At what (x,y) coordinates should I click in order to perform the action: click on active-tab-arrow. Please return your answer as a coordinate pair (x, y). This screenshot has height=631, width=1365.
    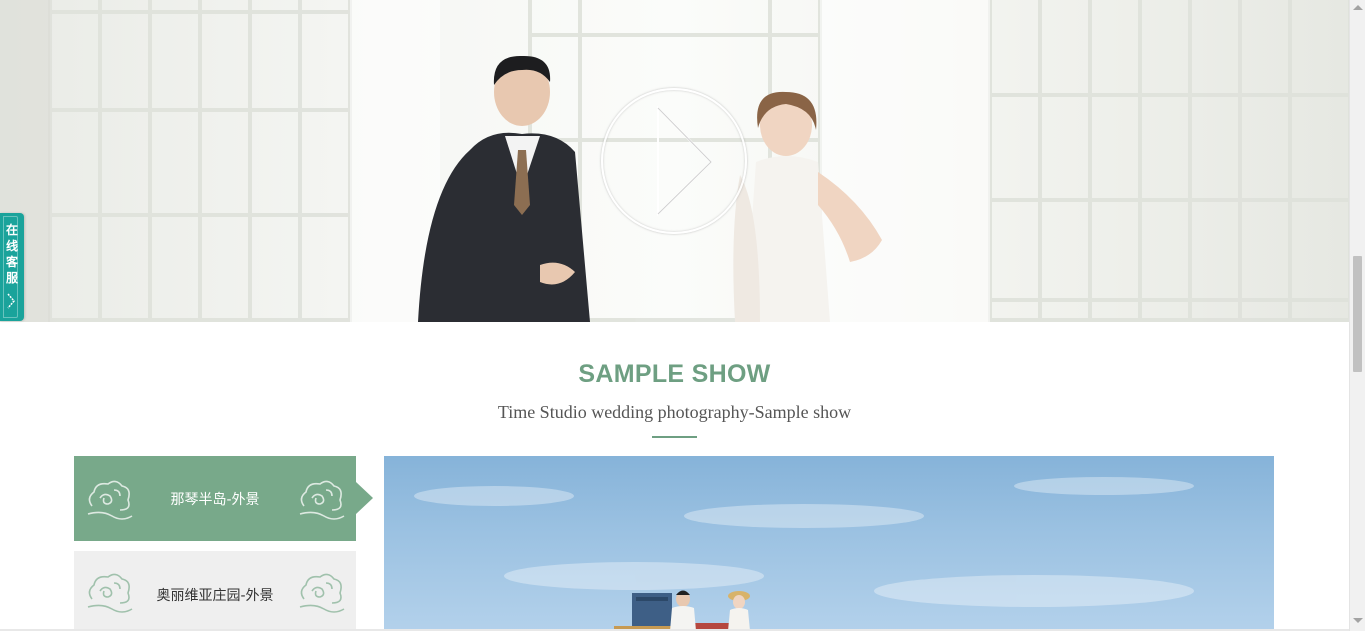
    Looking at the image, I should click on (364, 498).